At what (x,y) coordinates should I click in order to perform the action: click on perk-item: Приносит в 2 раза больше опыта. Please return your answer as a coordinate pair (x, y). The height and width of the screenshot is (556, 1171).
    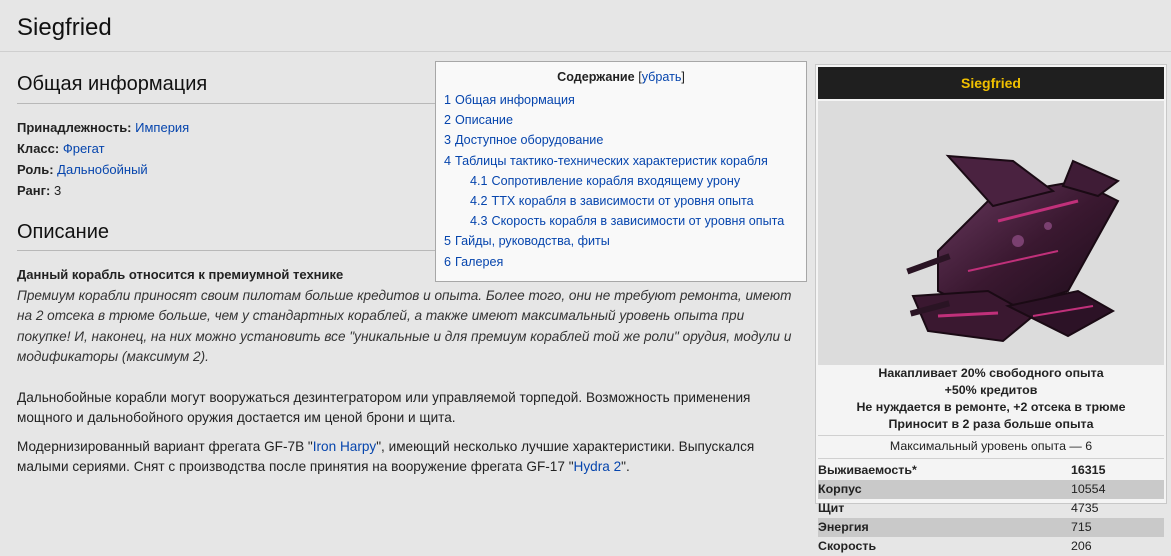
    Looking at the image, I should click on (991, 424).